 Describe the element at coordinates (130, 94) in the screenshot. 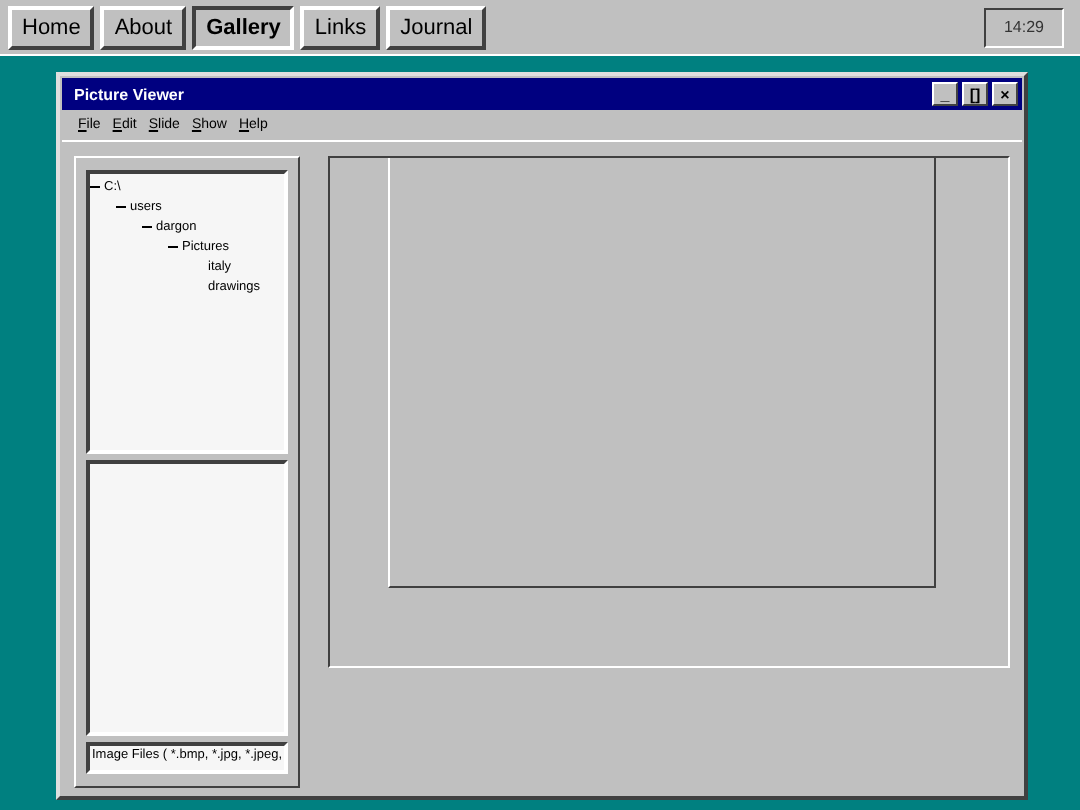

I see `window-title: Picture Viewer` at that location.